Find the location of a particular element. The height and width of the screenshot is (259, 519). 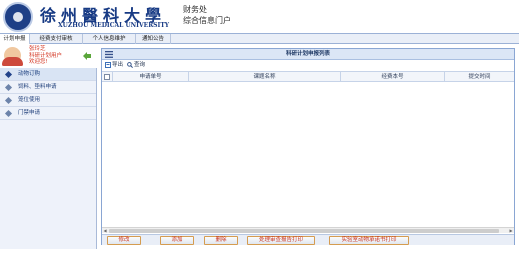

sidebar-item-label: 门禁申请 is located at coordinates (29, 113).